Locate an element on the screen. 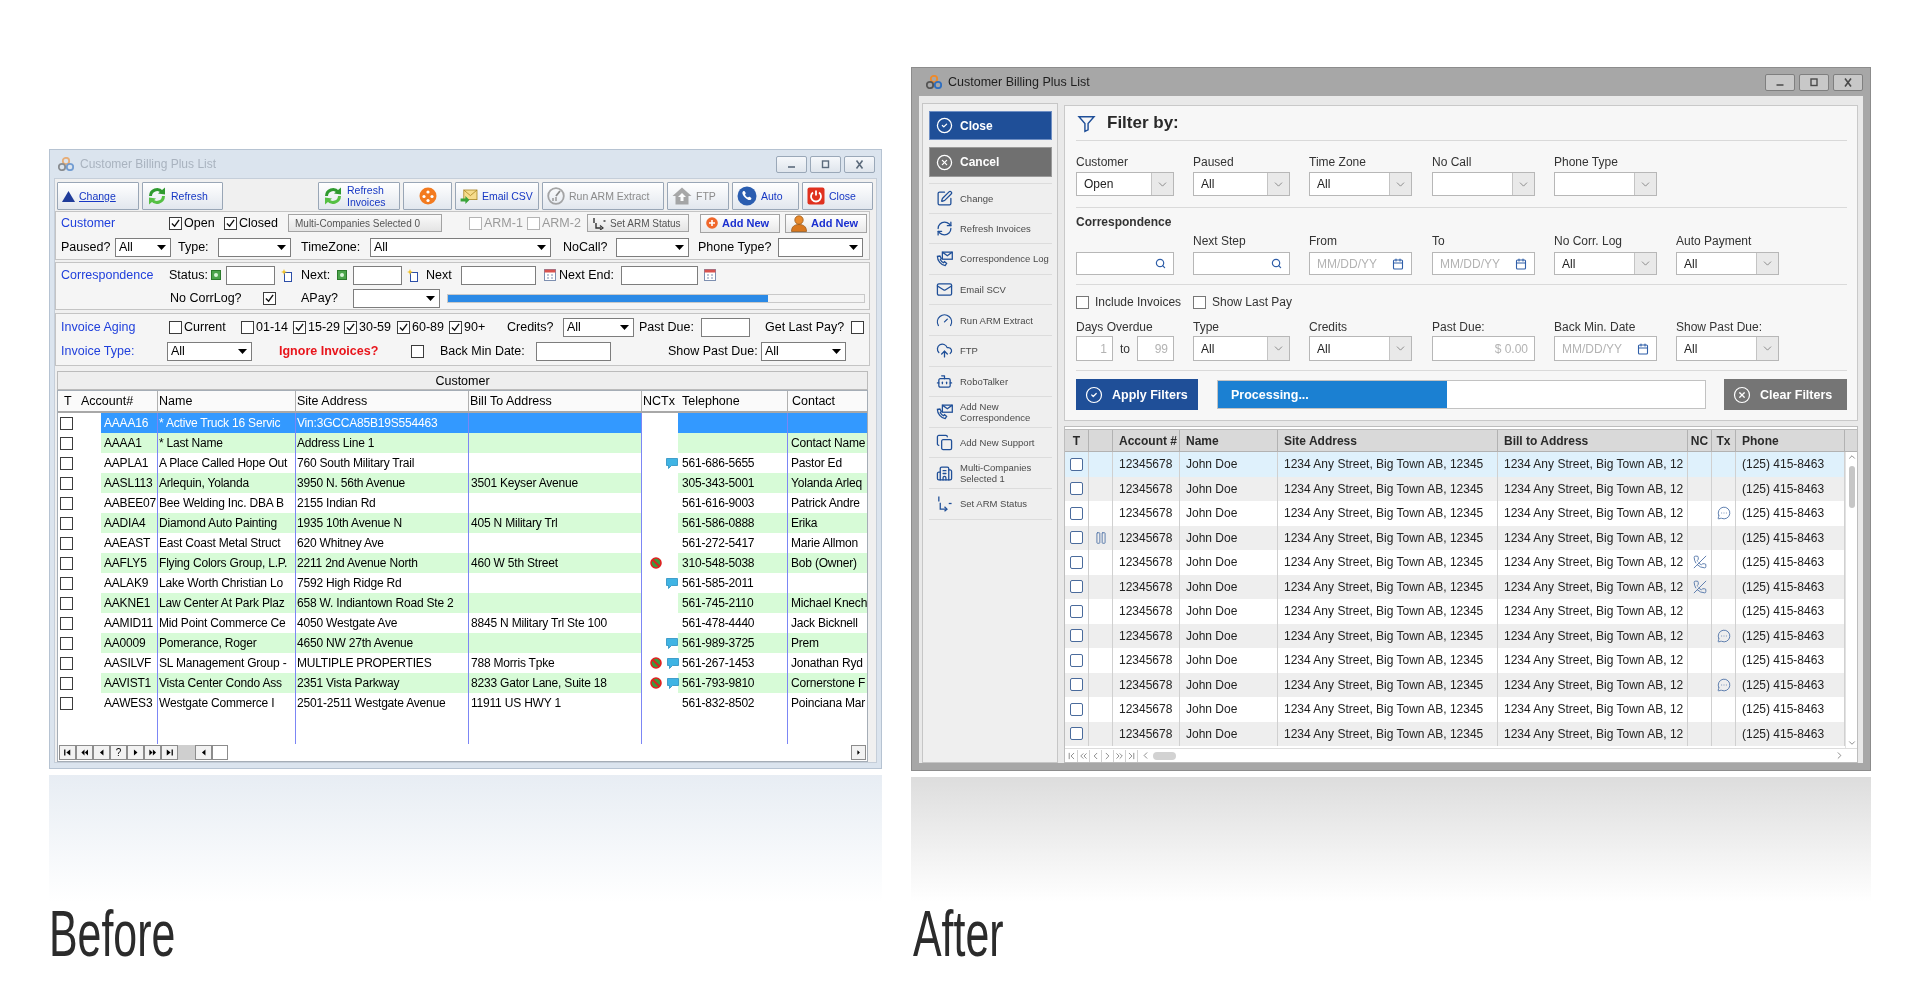 This screenshot has width=1920, height=1005. column-header: NC is located at coordinates (1700, 440).